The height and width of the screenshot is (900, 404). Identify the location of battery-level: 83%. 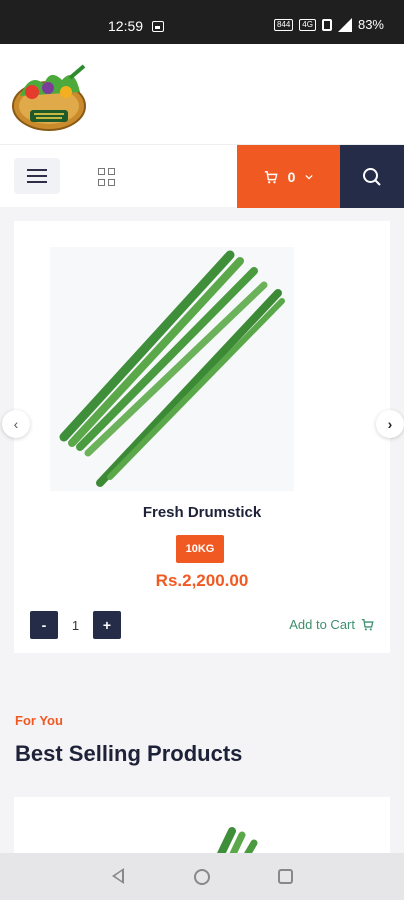
(370, 24).